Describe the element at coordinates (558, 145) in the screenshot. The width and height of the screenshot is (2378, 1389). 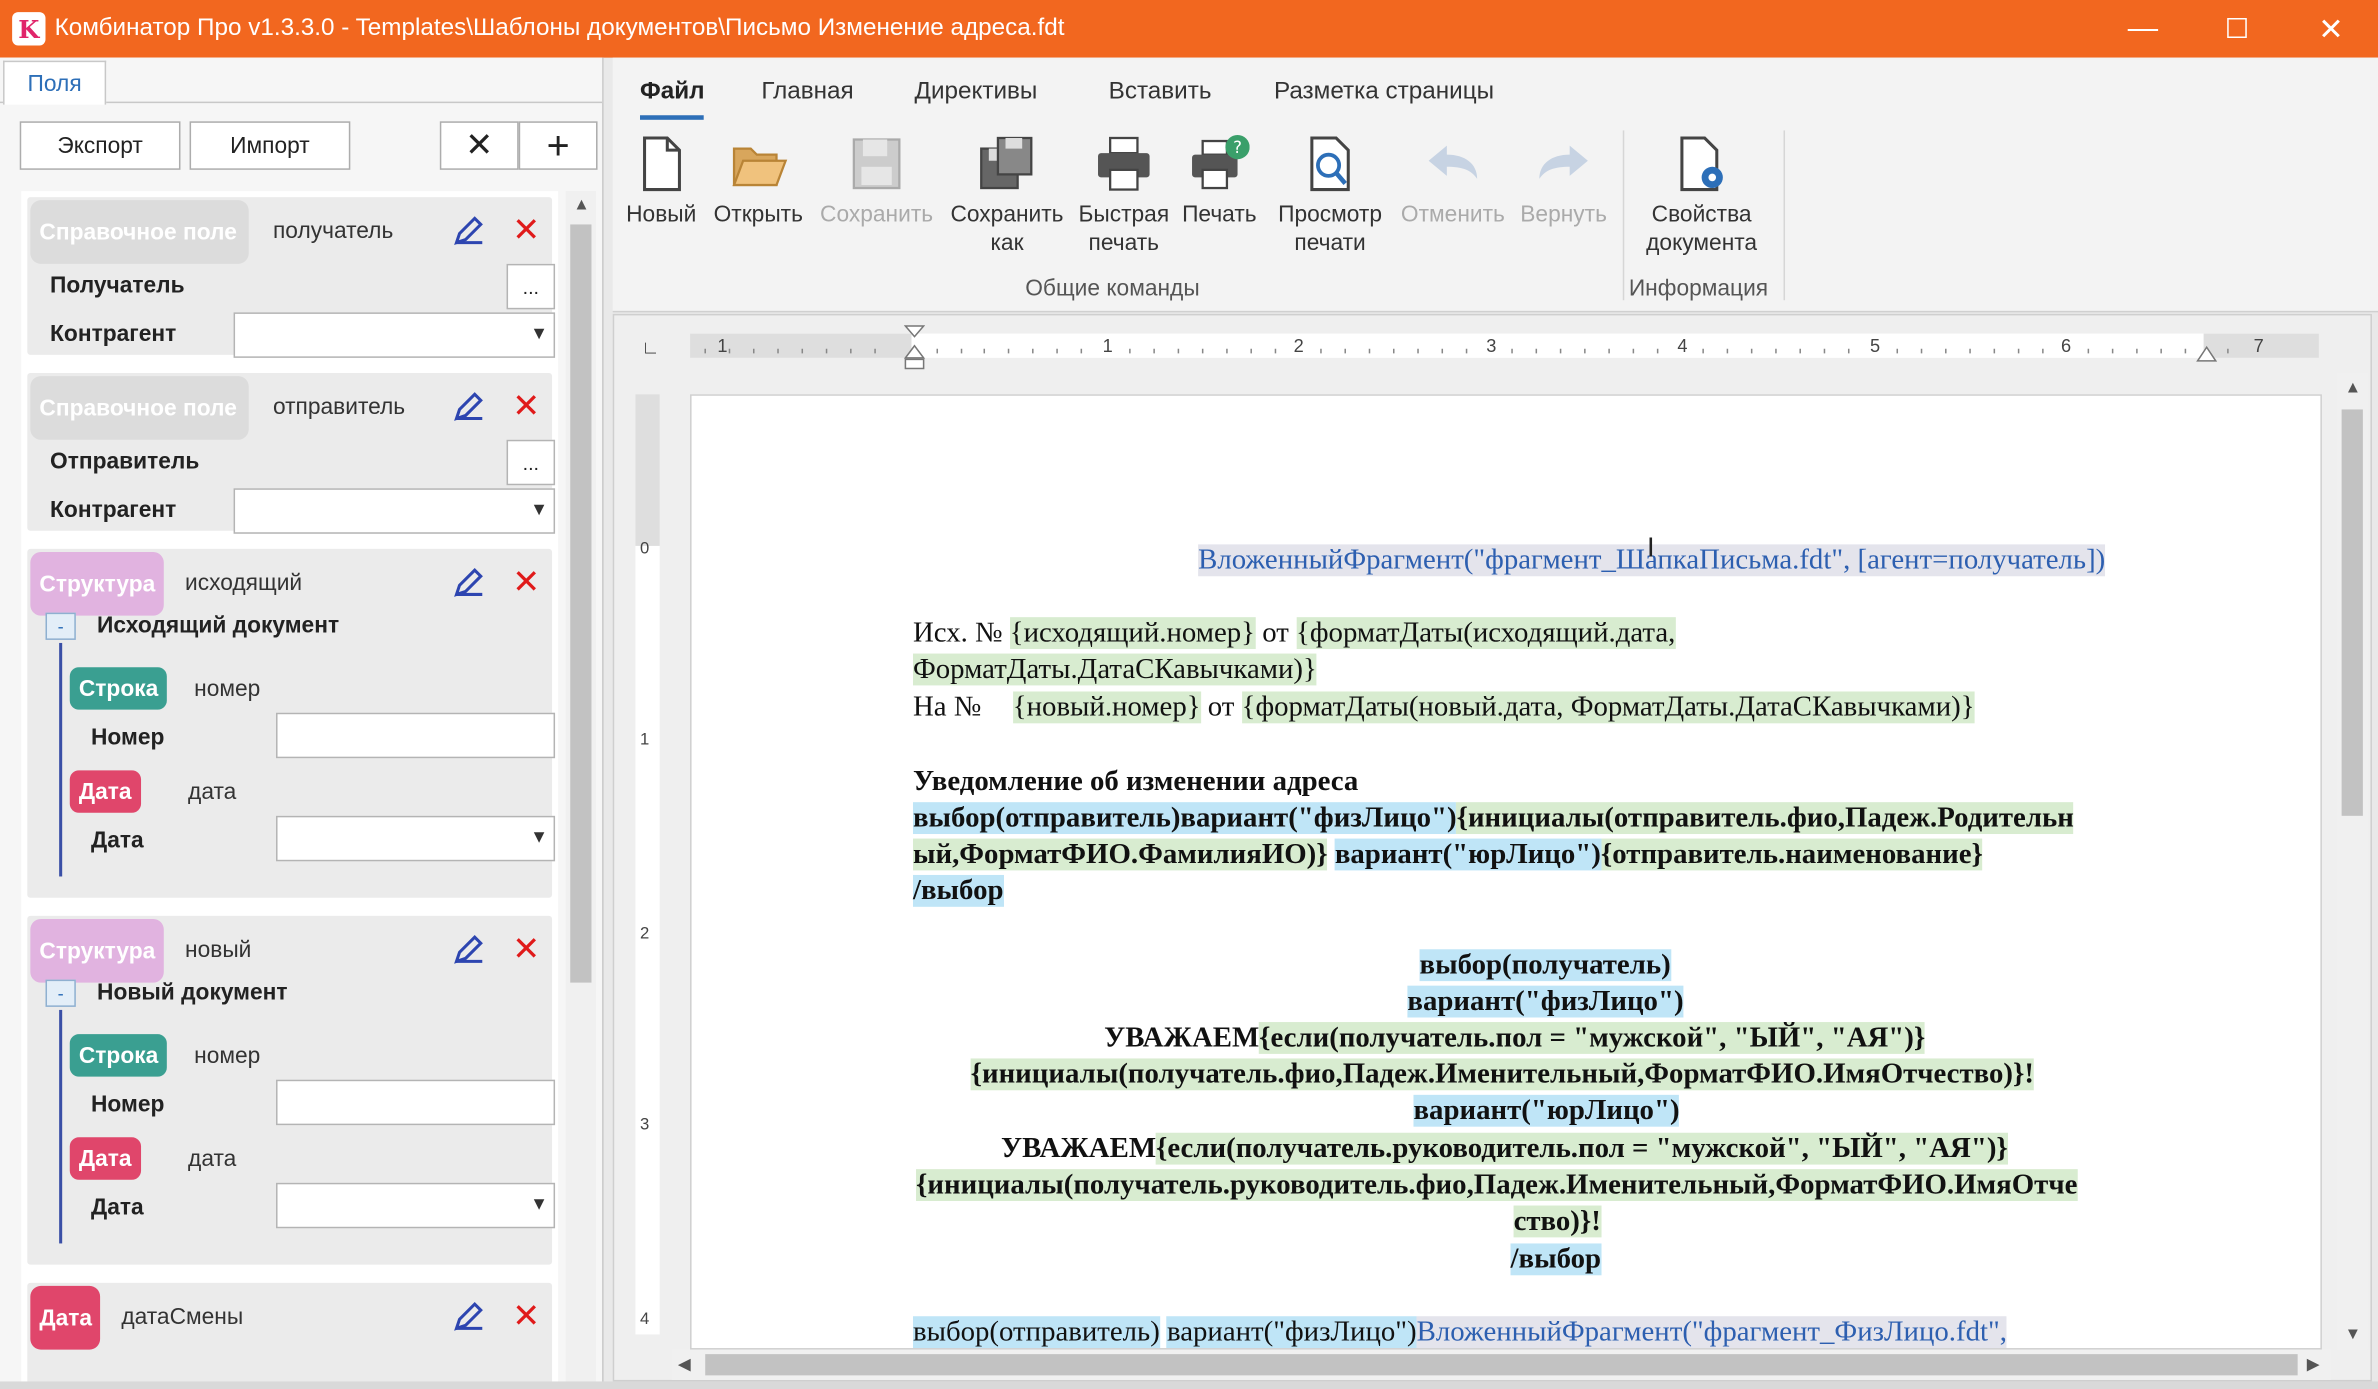
I see `add-field-button: +` at that location.